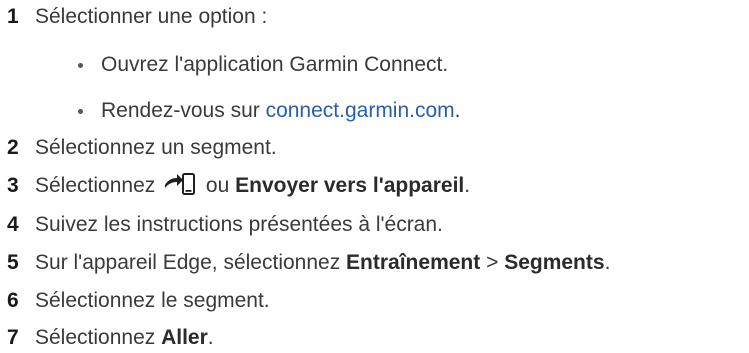 This screenshot has width=749, height=353. I want to click on step-number: 3, so click(13, 185).